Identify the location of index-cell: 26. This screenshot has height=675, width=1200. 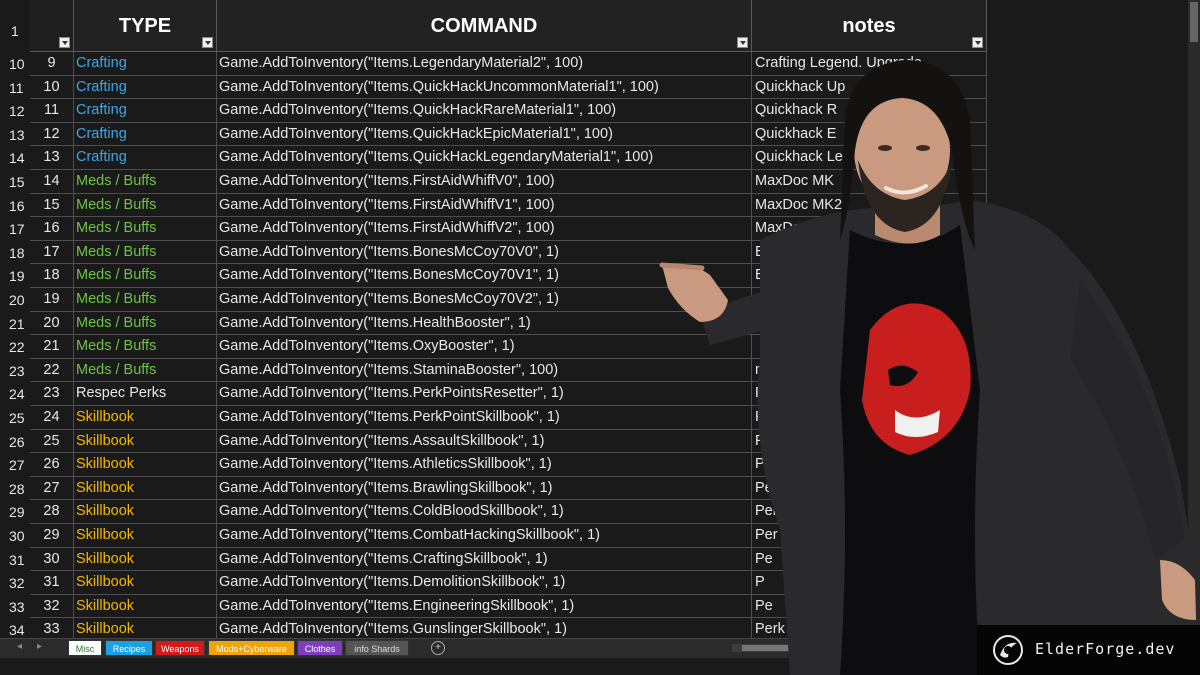
(52, 465).